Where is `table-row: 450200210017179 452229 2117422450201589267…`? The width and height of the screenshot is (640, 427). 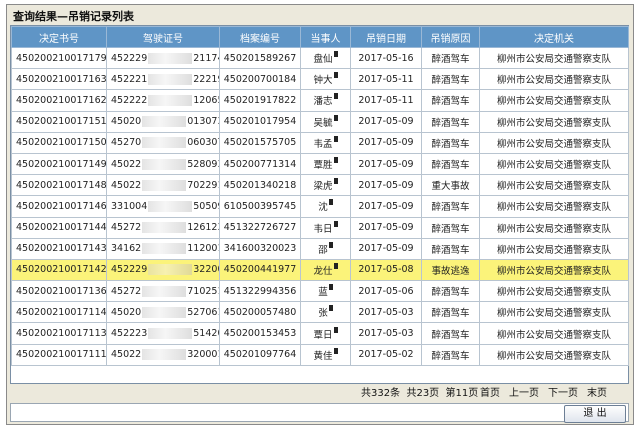
table-row: 450200210017179 452229 2117422450201589267… is located at coordinates (320, 58).